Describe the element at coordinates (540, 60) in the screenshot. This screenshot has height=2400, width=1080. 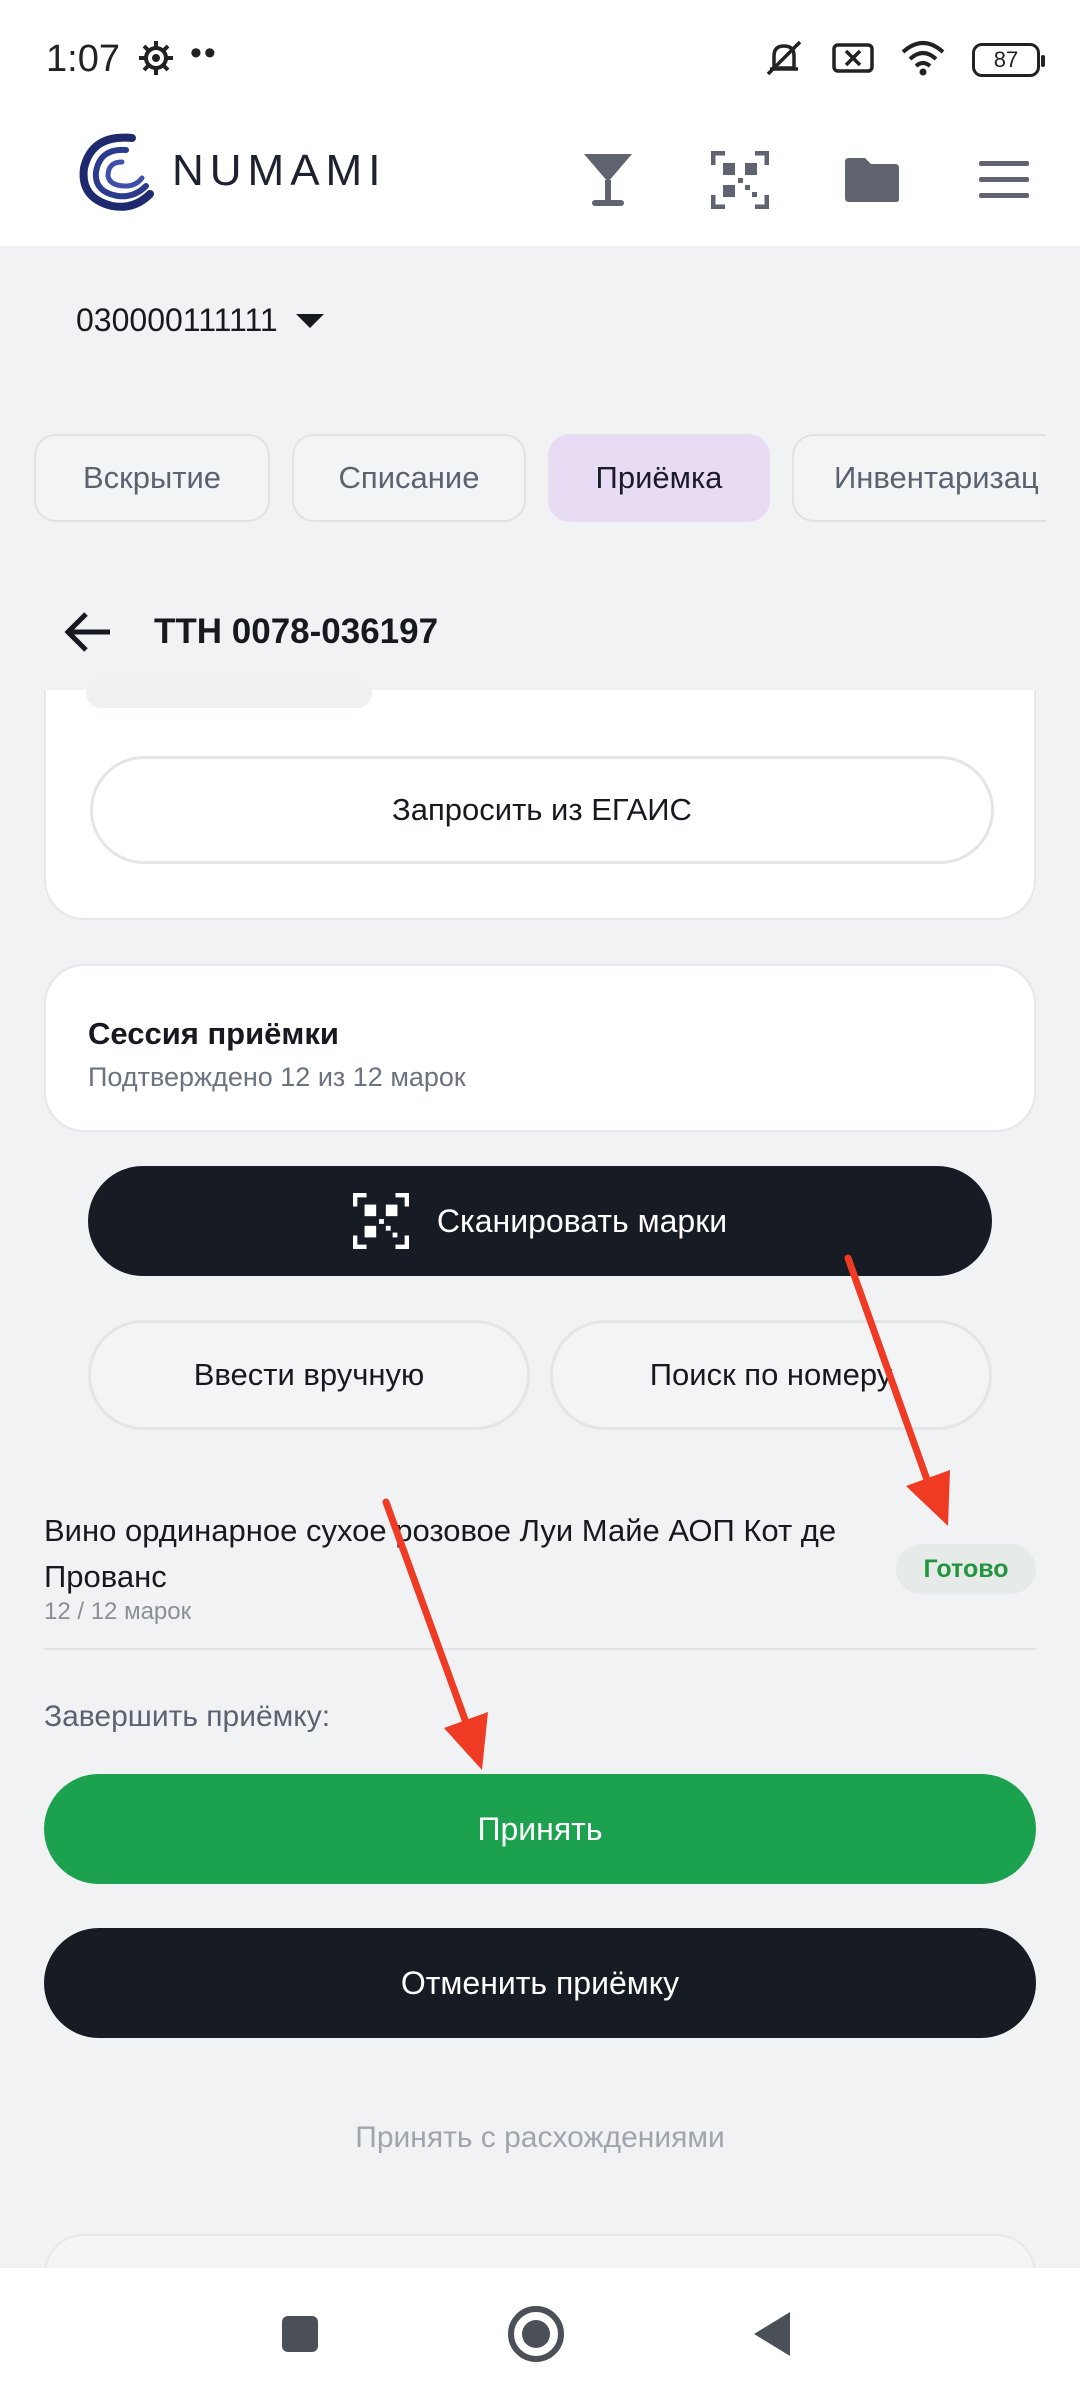
I see `status-bar: 1:07 •• 87` at that location.